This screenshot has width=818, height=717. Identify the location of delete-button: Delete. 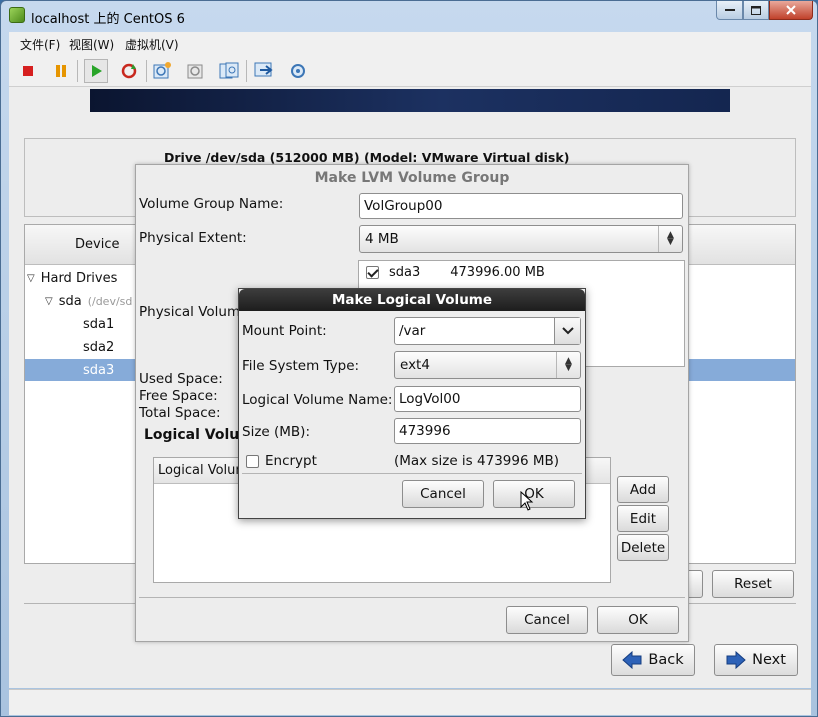
(643, 547).